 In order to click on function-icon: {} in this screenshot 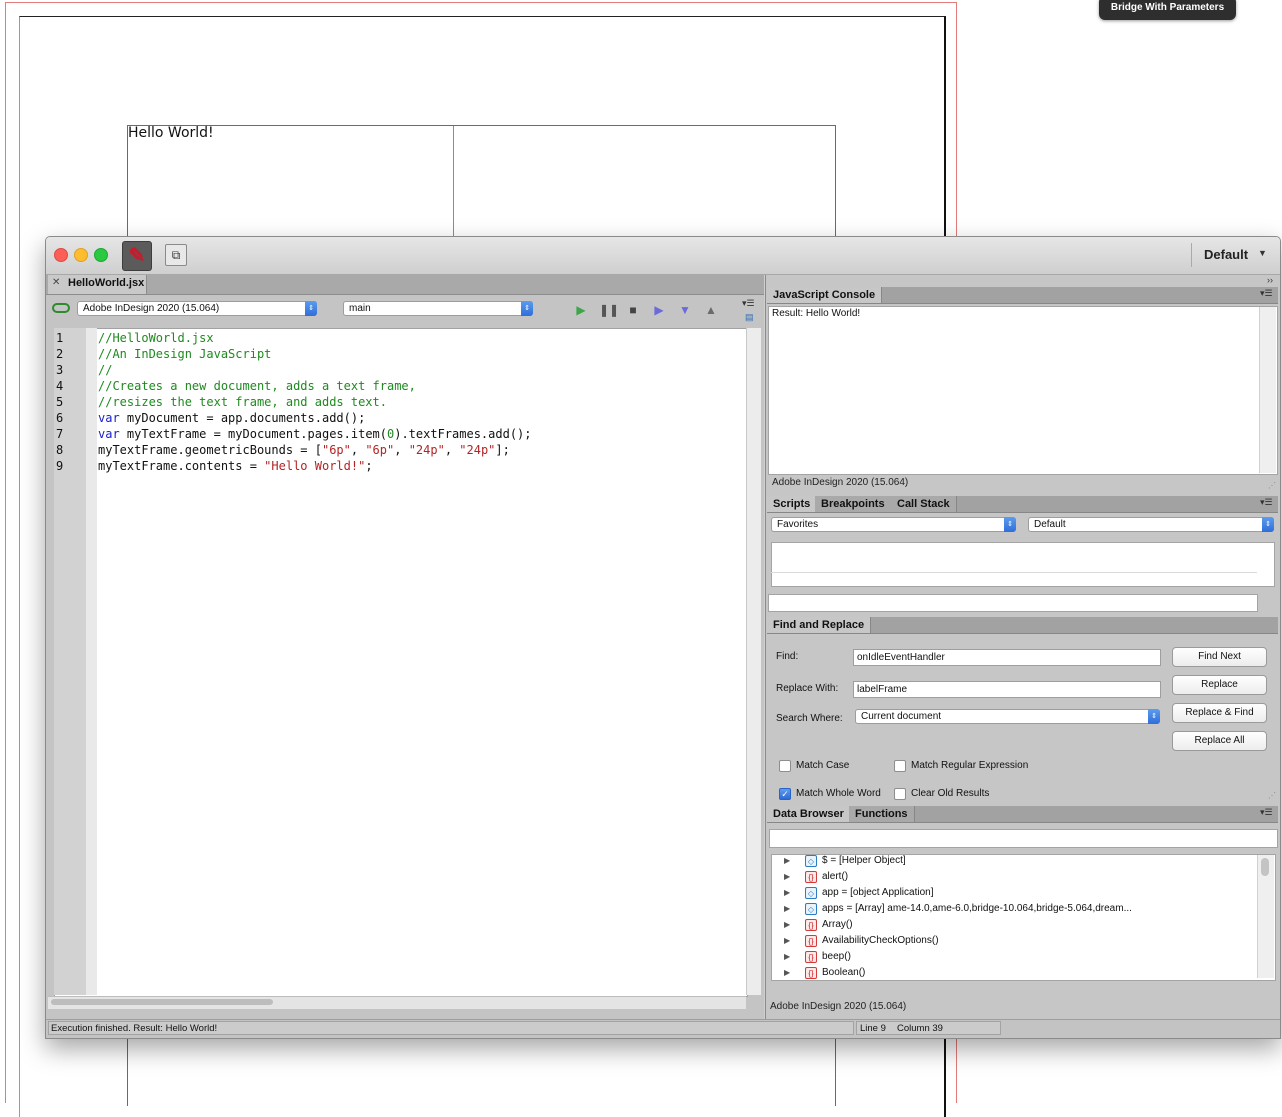, I will do `click(811, 941)`.